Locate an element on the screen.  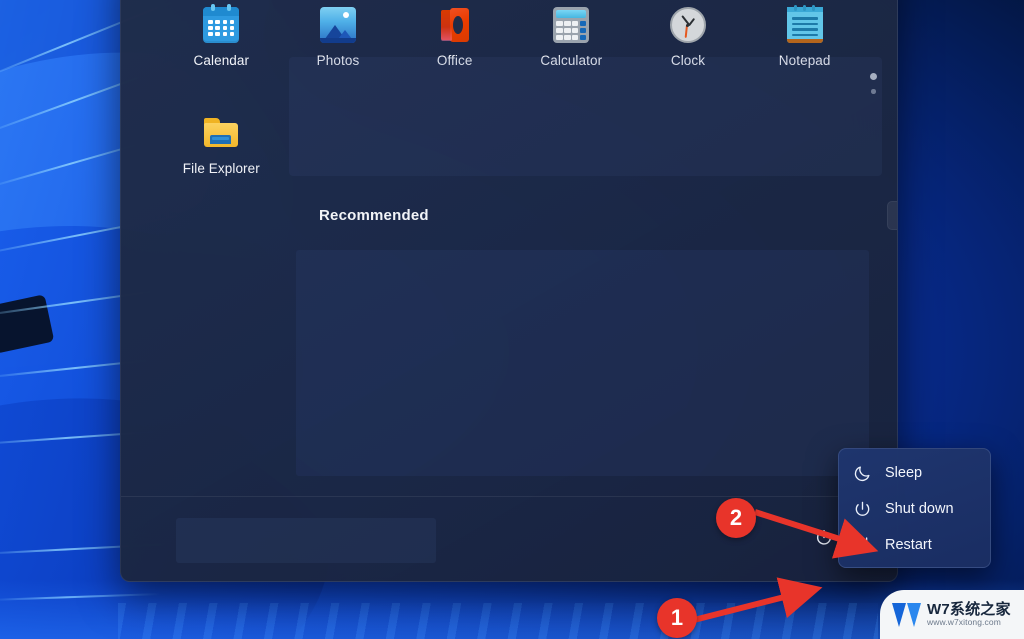
app-label: Calendar is located at coordinates (221, 60).